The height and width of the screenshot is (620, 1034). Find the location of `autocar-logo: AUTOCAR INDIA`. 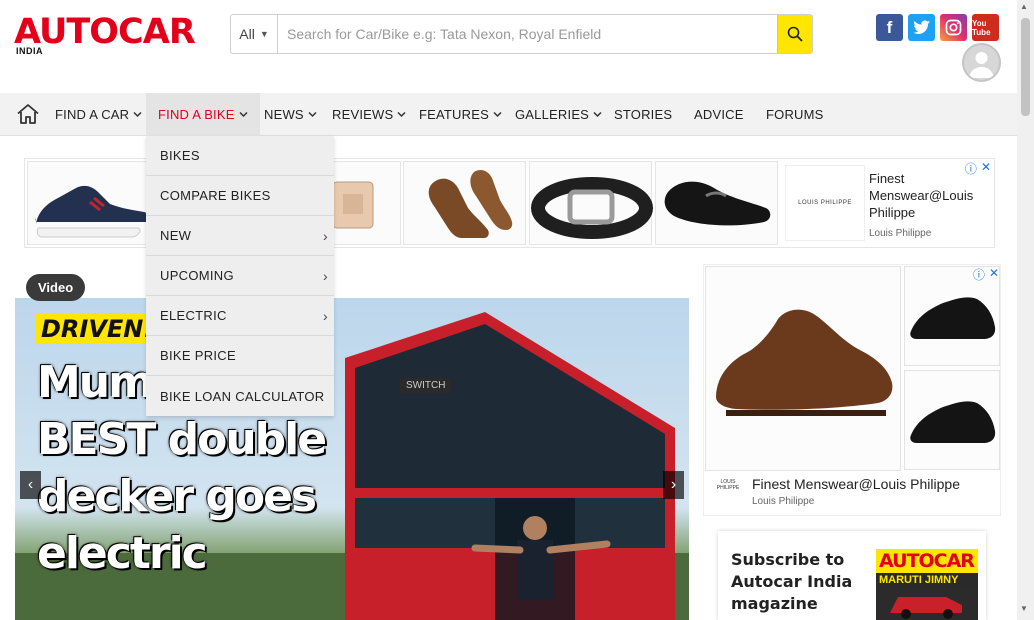

autocar-logo: AUTOCAR INDIA is located at coordinates (116, 35).